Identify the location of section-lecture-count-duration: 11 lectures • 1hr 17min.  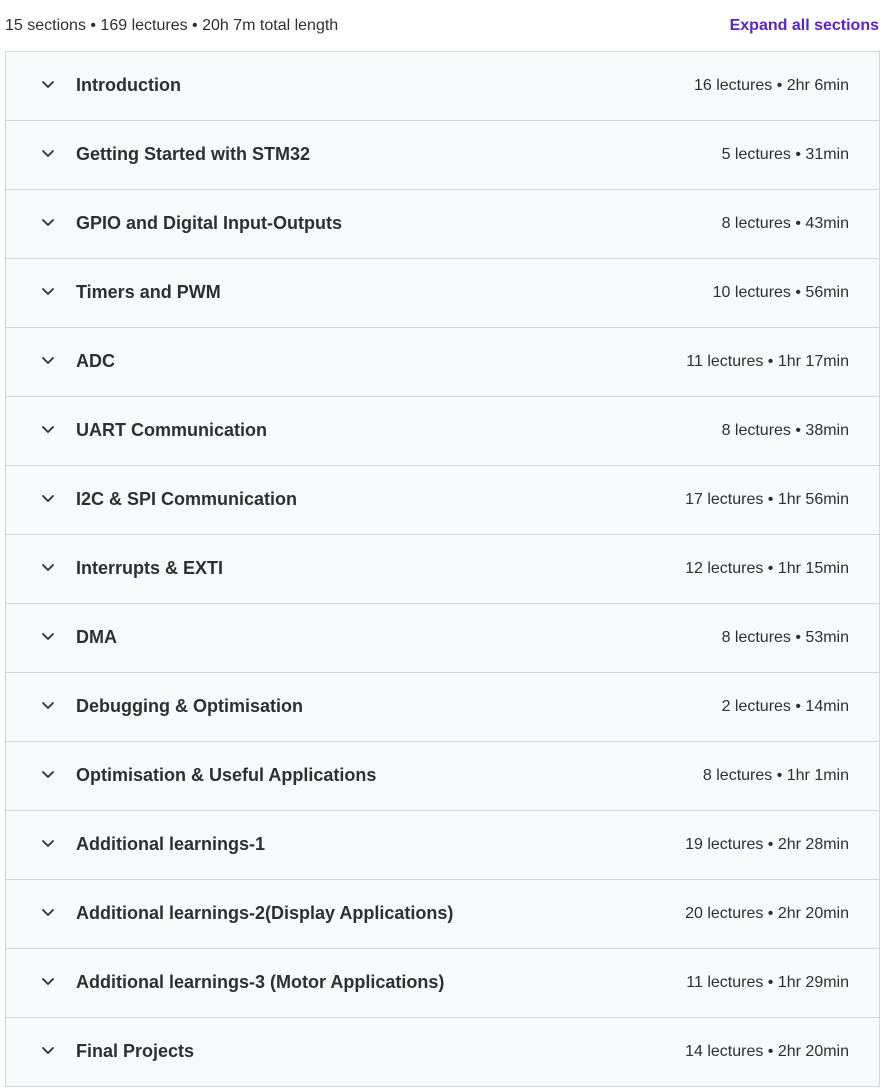
(767, 361).